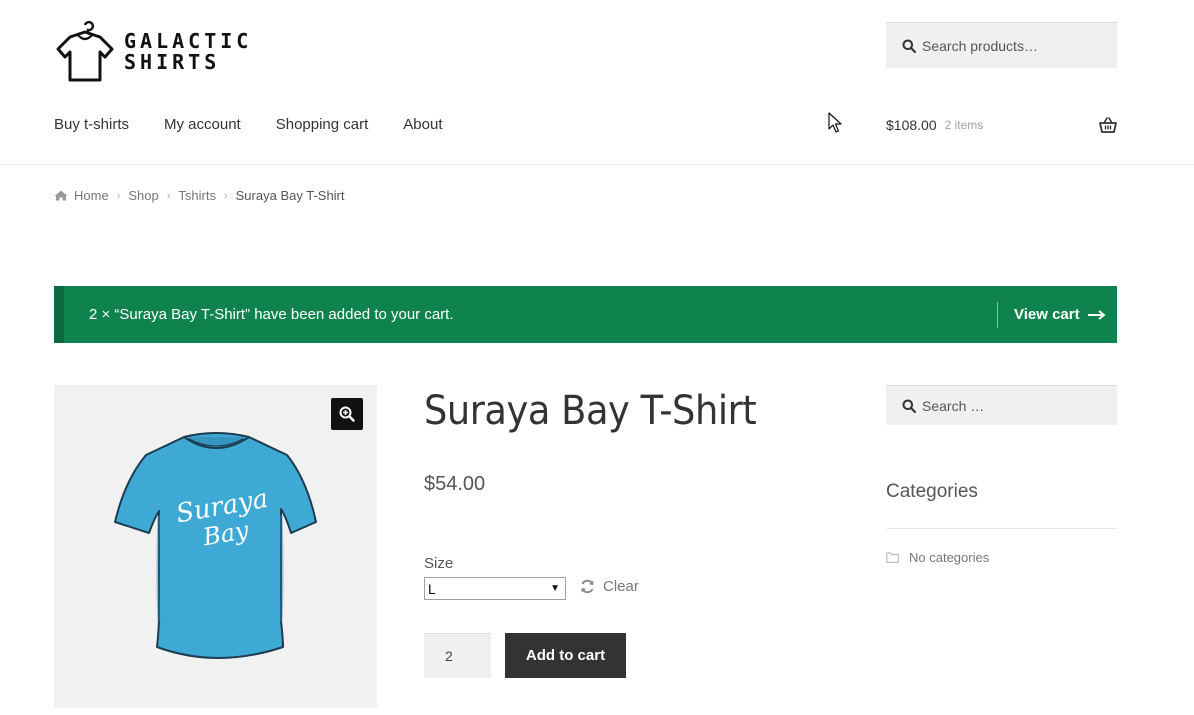  I want to click on breadcrumb-tshirts: Tshirts, so click(197, 195).